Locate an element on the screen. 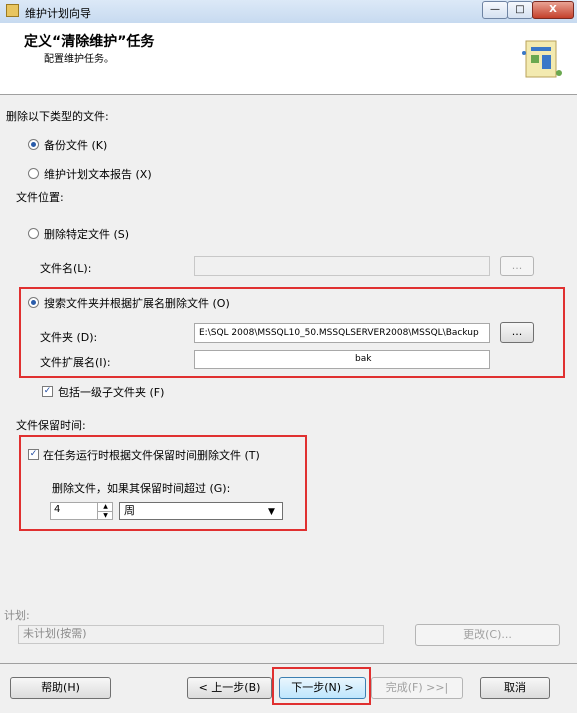  wizard-banner-icon is located at coordinates (542, 59).